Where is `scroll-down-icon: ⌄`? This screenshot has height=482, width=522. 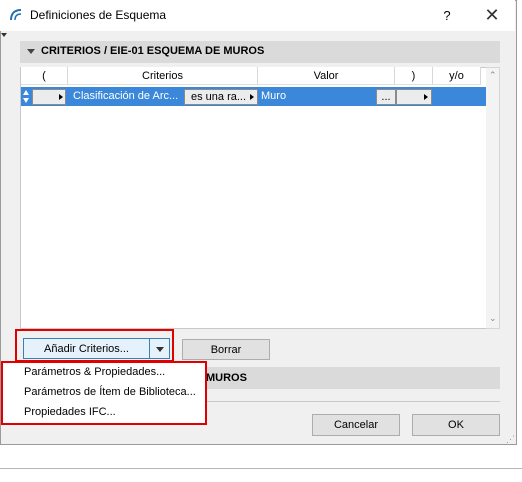 scroll-down-icon: ⌄ is located at coordinates (493, 318).